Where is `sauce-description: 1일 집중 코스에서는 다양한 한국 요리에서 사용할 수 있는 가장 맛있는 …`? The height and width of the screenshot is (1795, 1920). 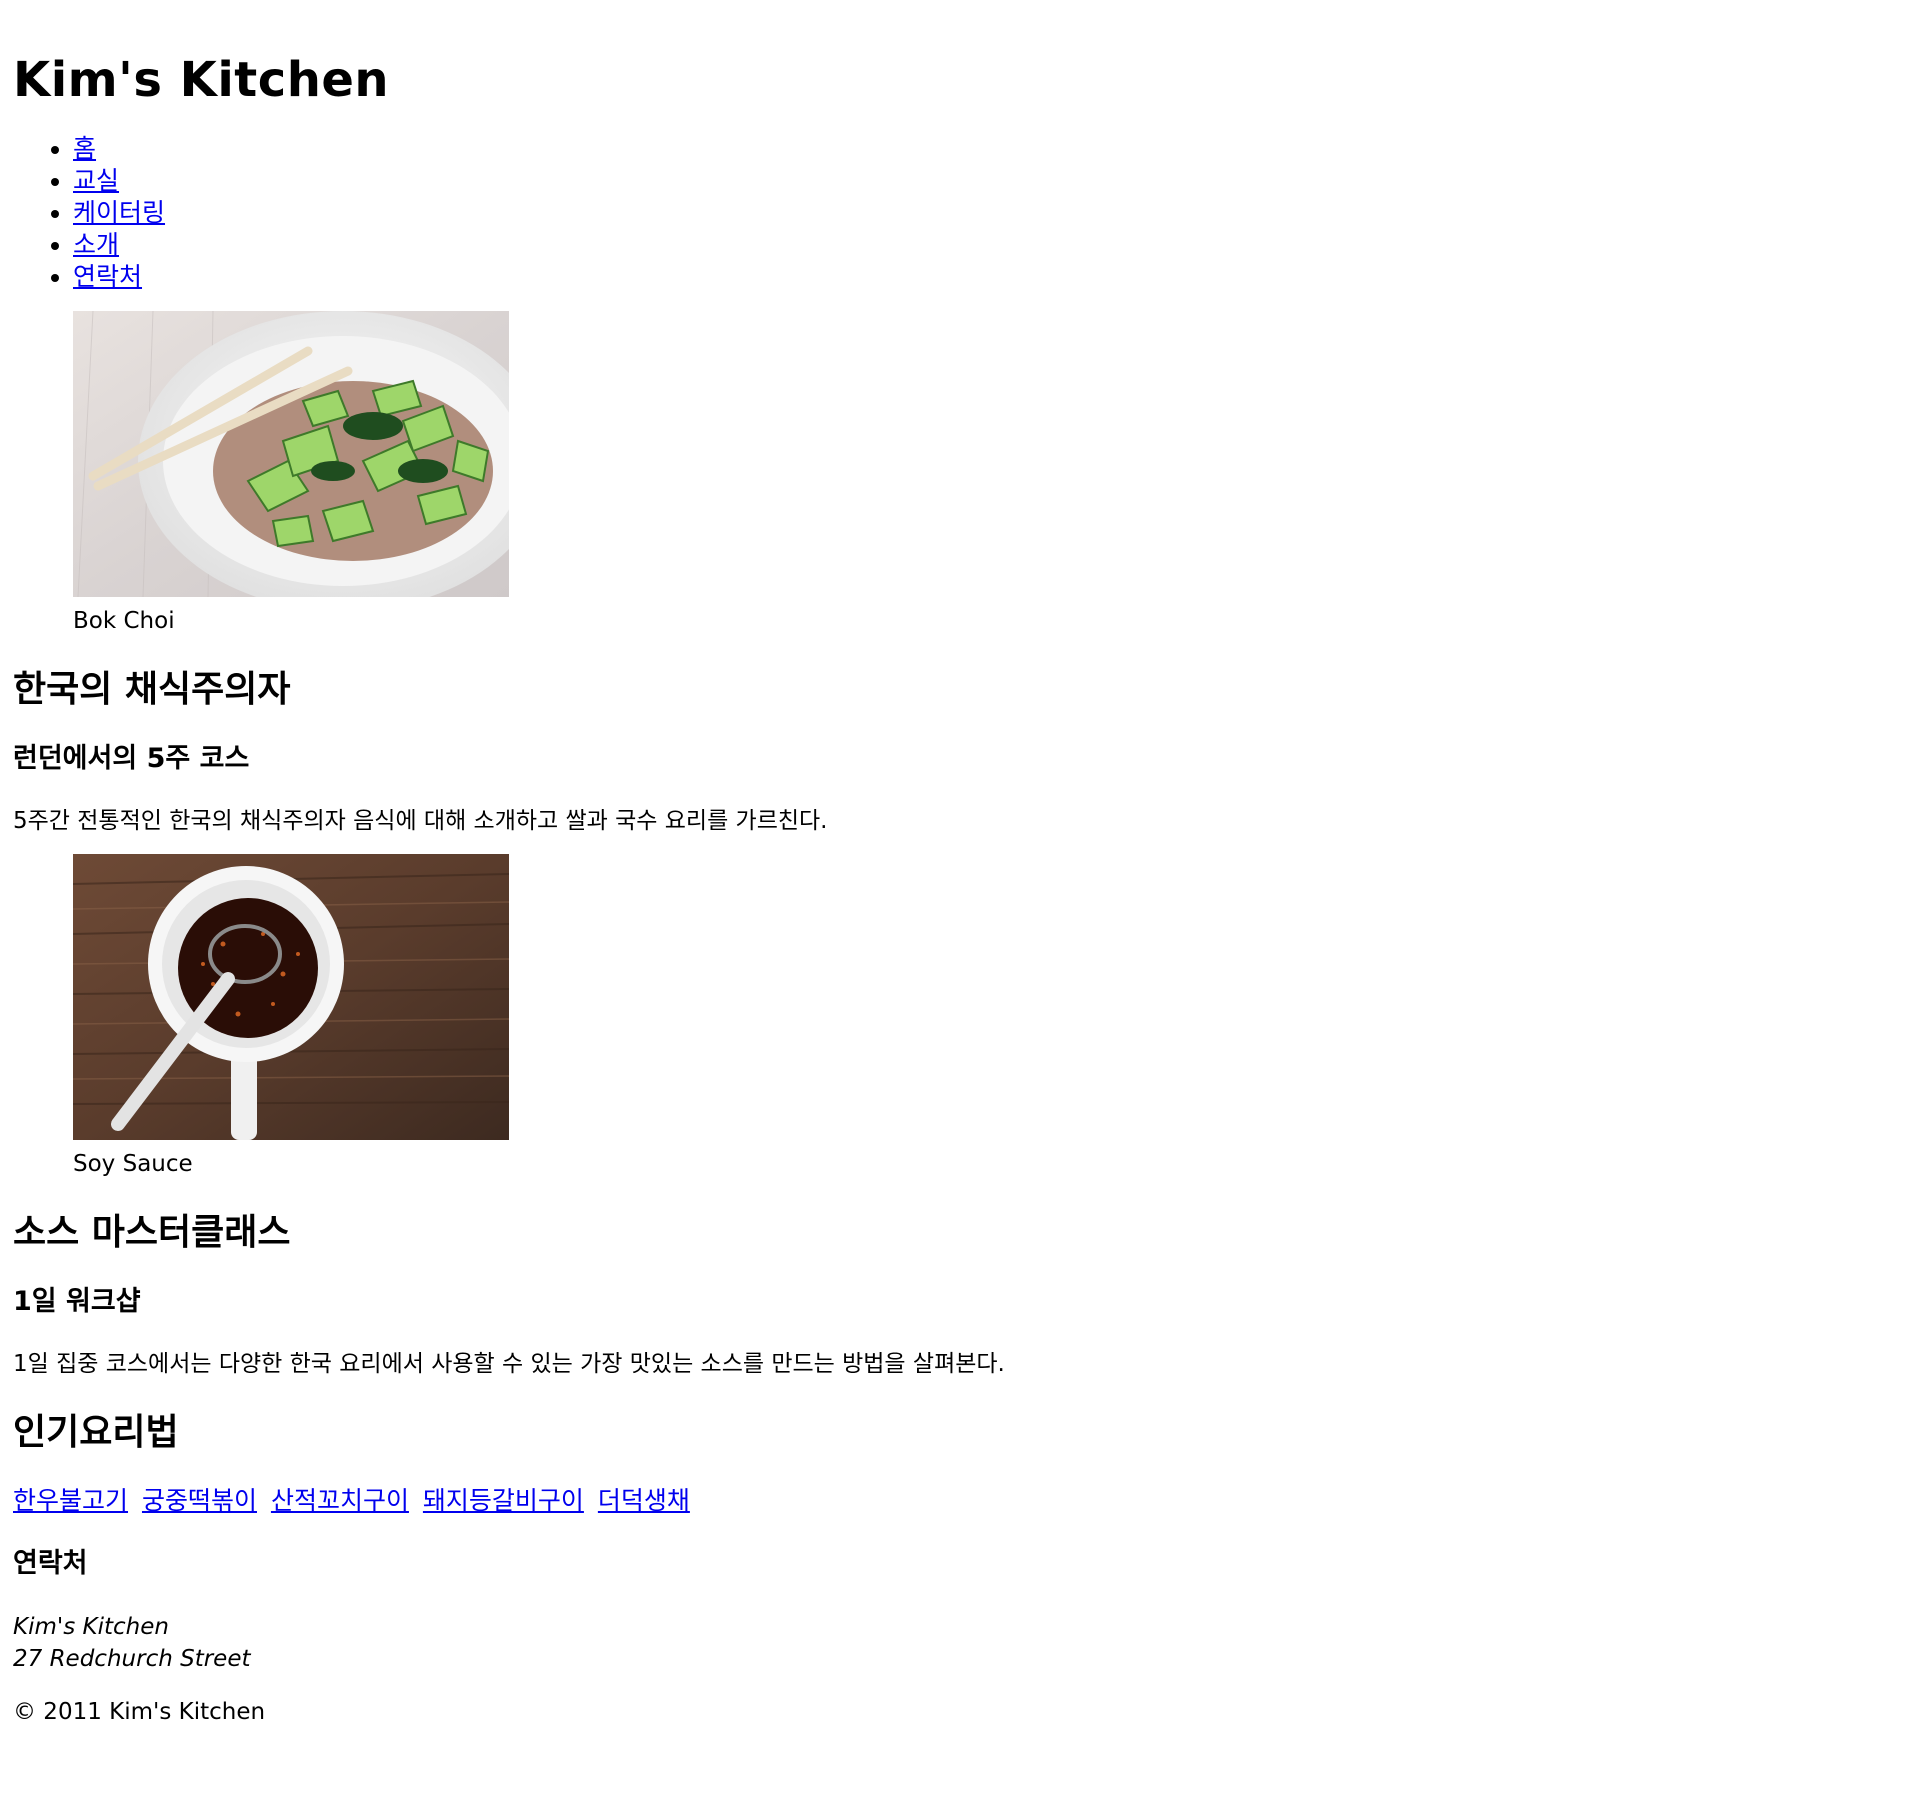 sauce-description: 1일 집중 코스에서는 다양한 한국 요리에서 사용할 수 있는 가장 맛있는 … is located at coordinates (509, 1364).